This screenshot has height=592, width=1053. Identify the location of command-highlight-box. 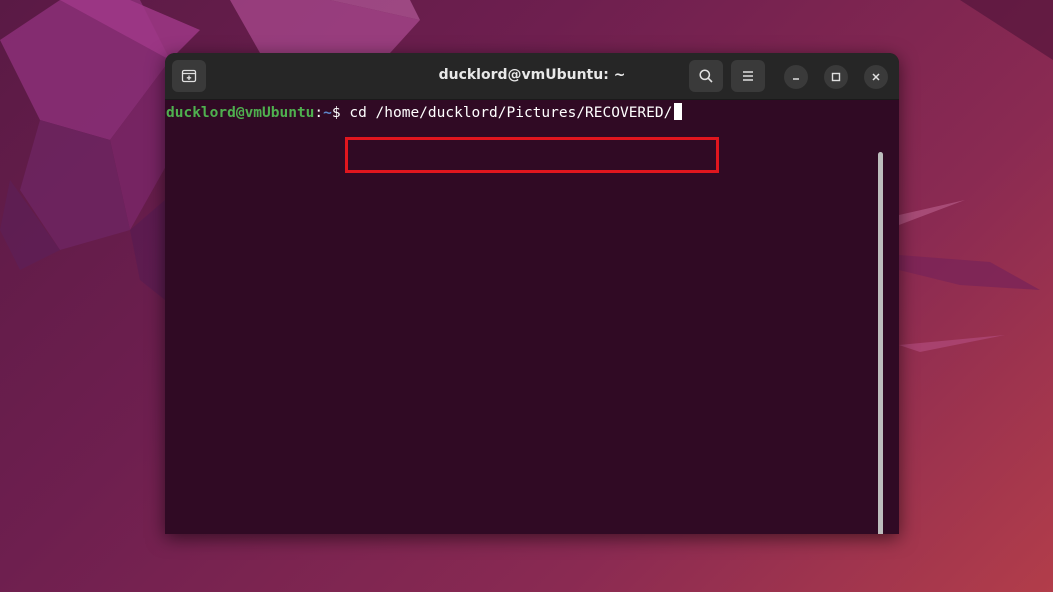
(532, 155).